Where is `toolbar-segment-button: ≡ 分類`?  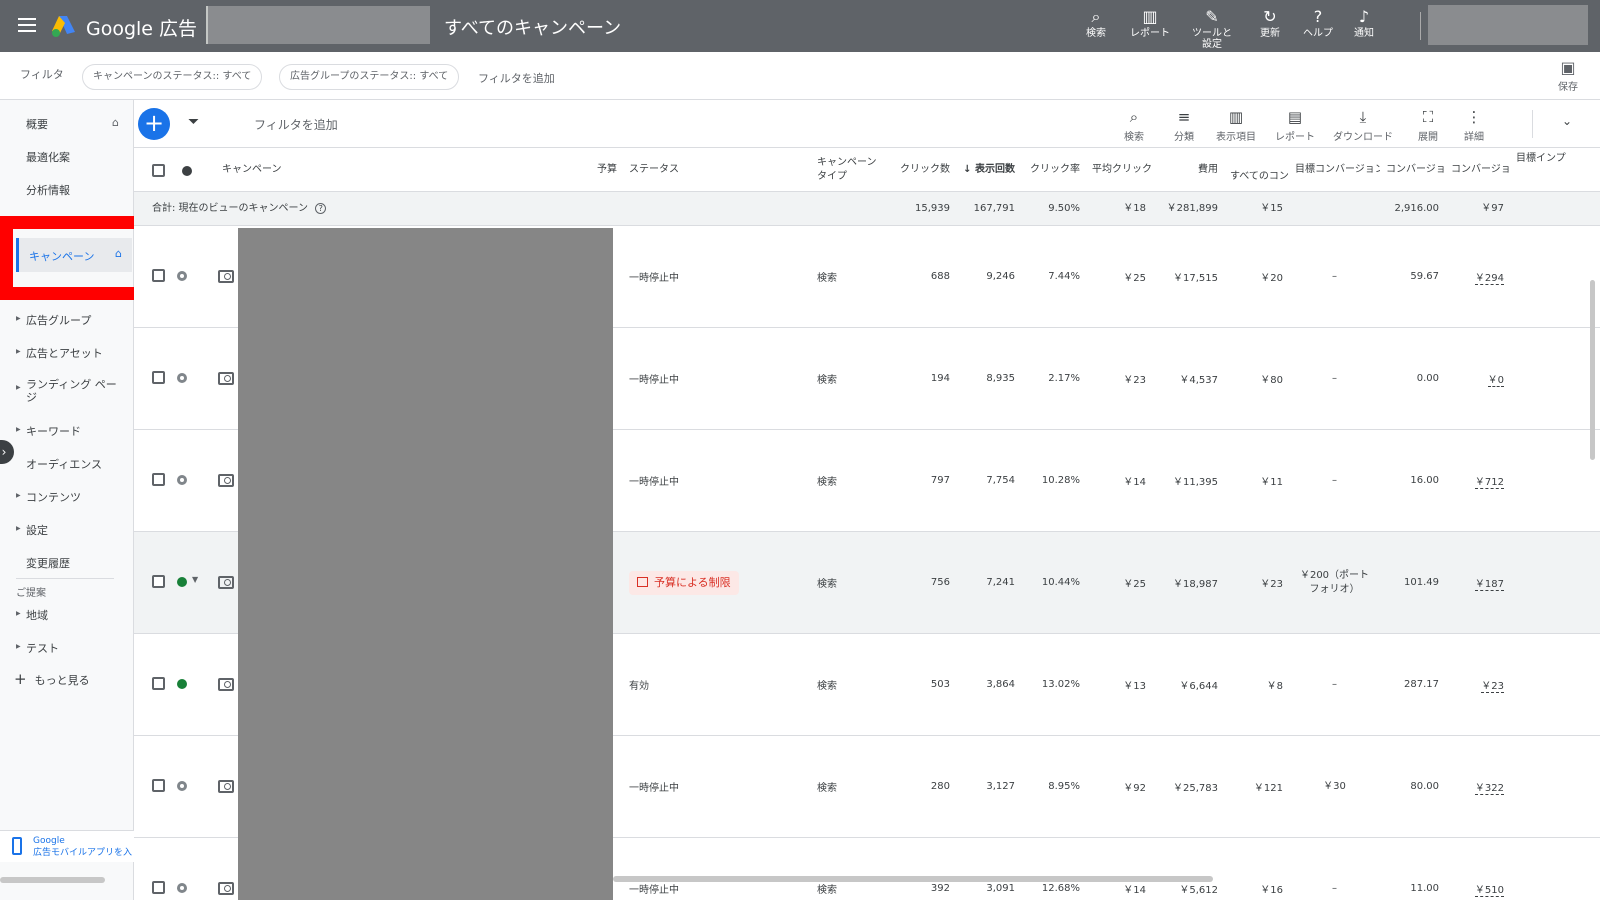 toolbar-segment-button: ≡ 分類 is located at coordinates (1184, 124).